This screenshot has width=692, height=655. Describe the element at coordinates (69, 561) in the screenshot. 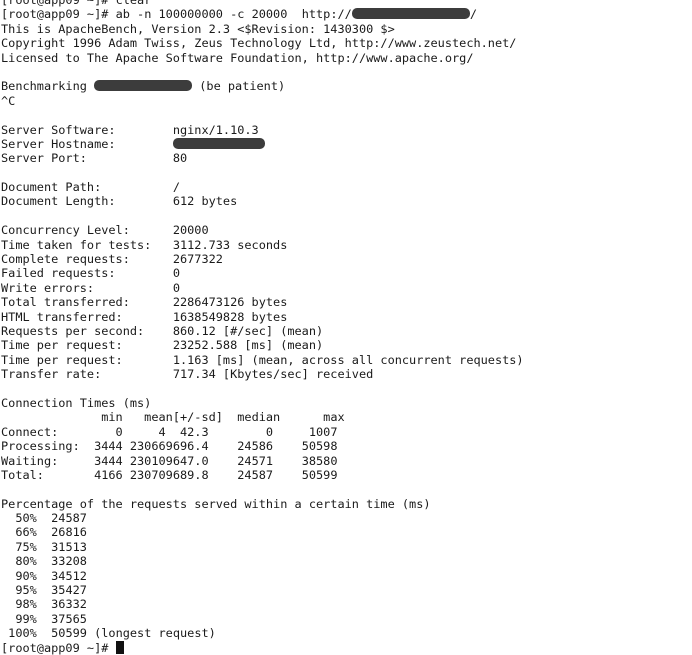

I see `percentile-value: 33208` at that location.